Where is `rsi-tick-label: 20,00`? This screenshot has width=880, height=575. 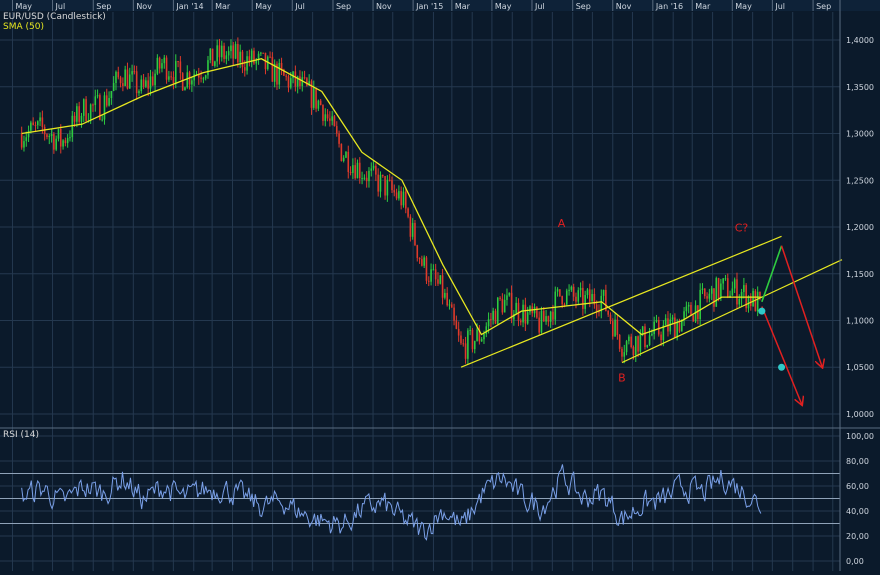 rsi-tick-label: 20,00 is located at coordinates (857, 536).